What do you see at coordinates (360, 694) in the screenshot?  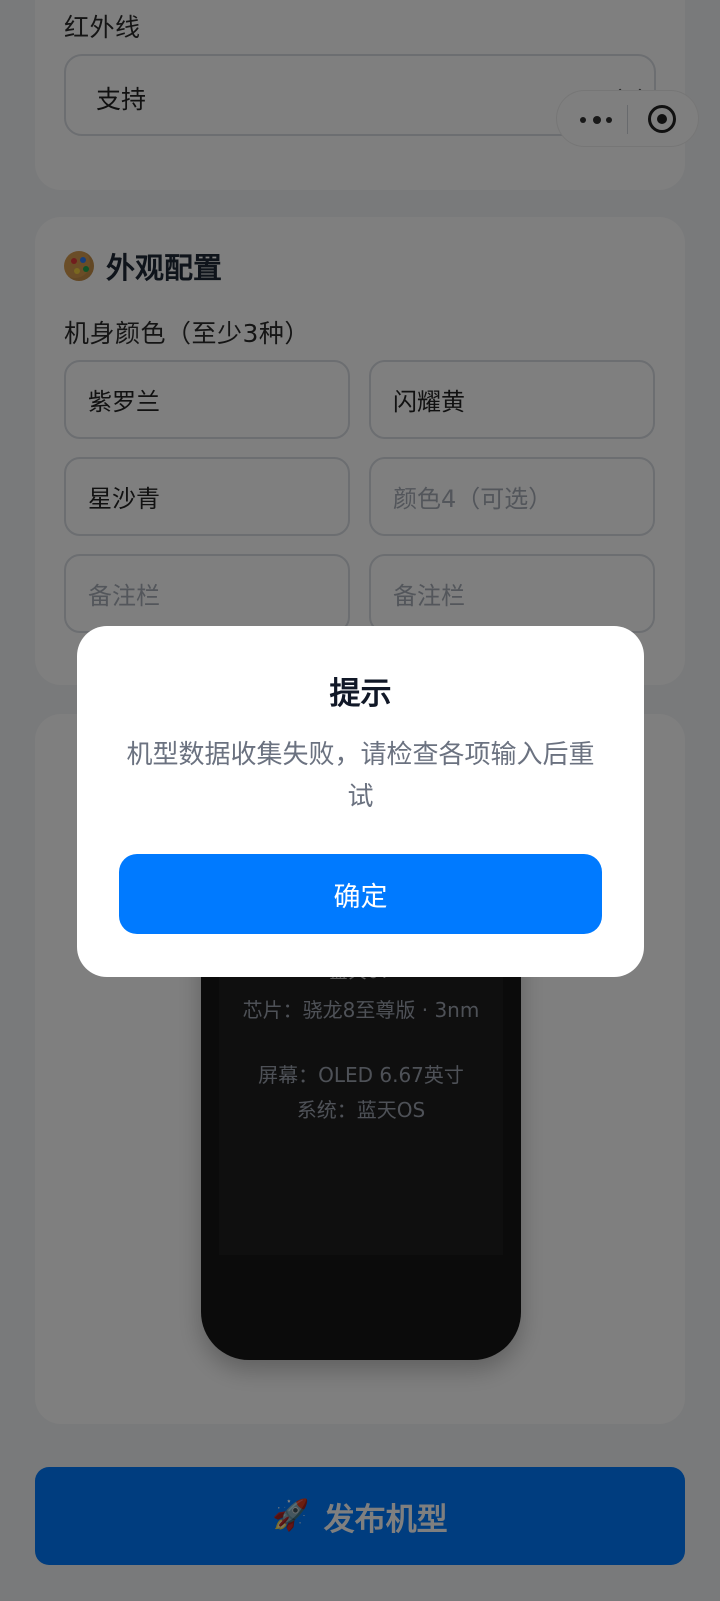 I see `dialog-title: 提示` at bounding box center [360, 694].